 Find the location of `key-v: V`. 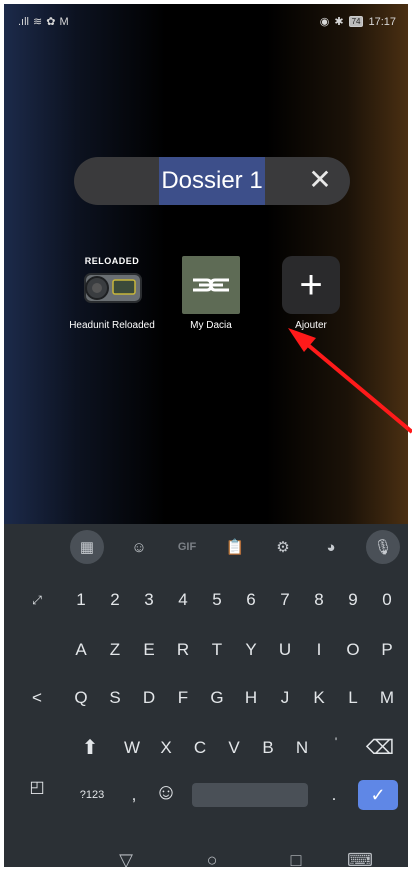

key-v: V is located at coordinates (234, 748).